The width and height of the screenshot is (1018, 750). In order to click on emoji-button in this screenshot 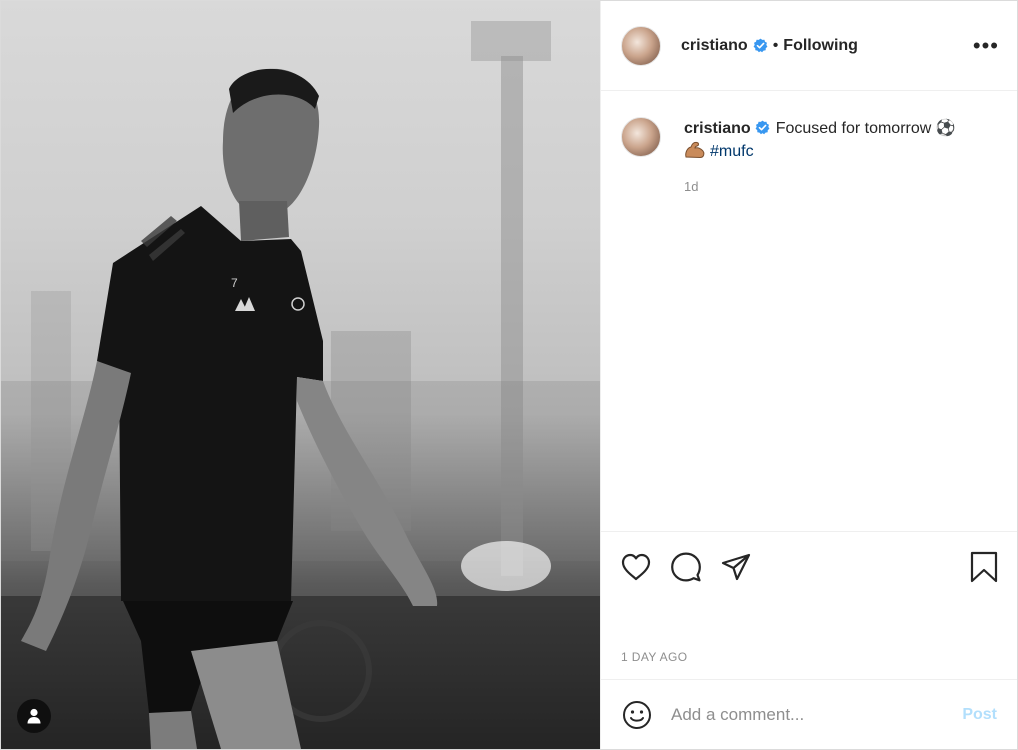, I will do `click(637, 715)`.